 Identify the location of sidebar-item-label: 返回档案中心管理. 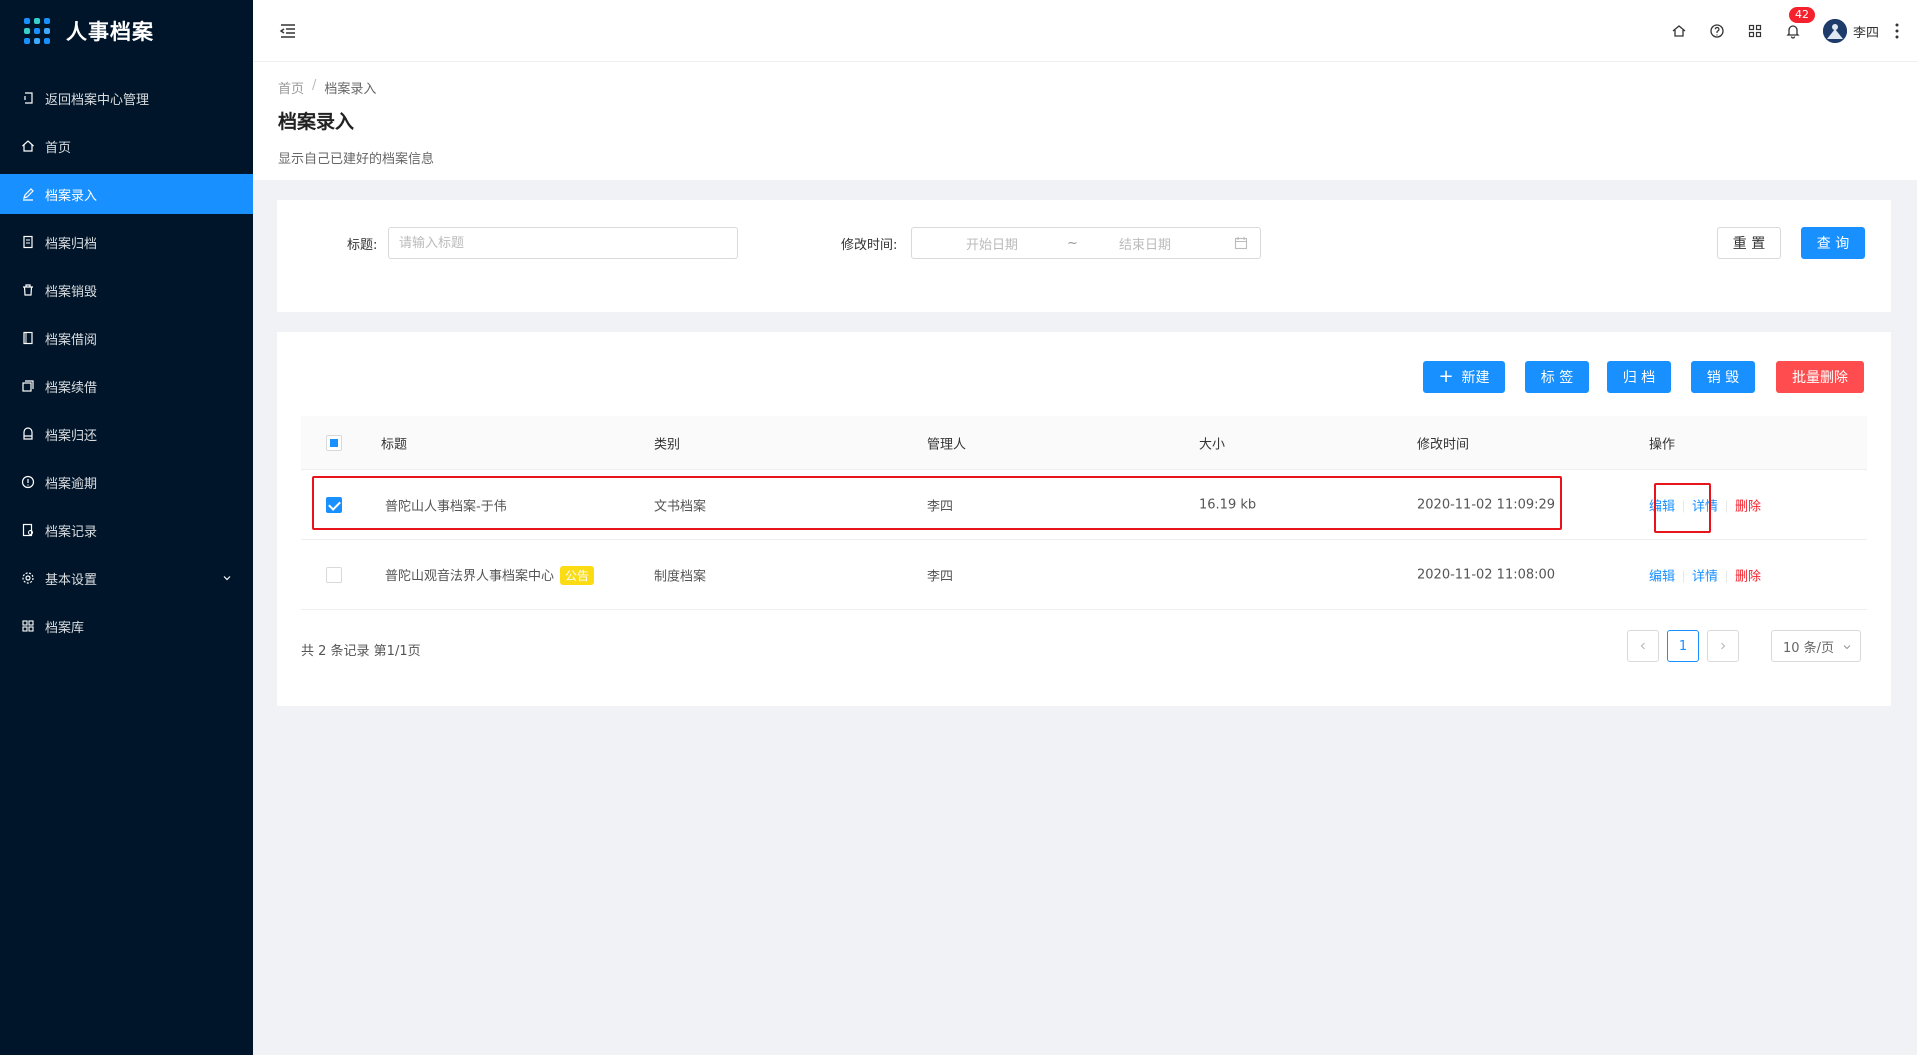
(97, 100).